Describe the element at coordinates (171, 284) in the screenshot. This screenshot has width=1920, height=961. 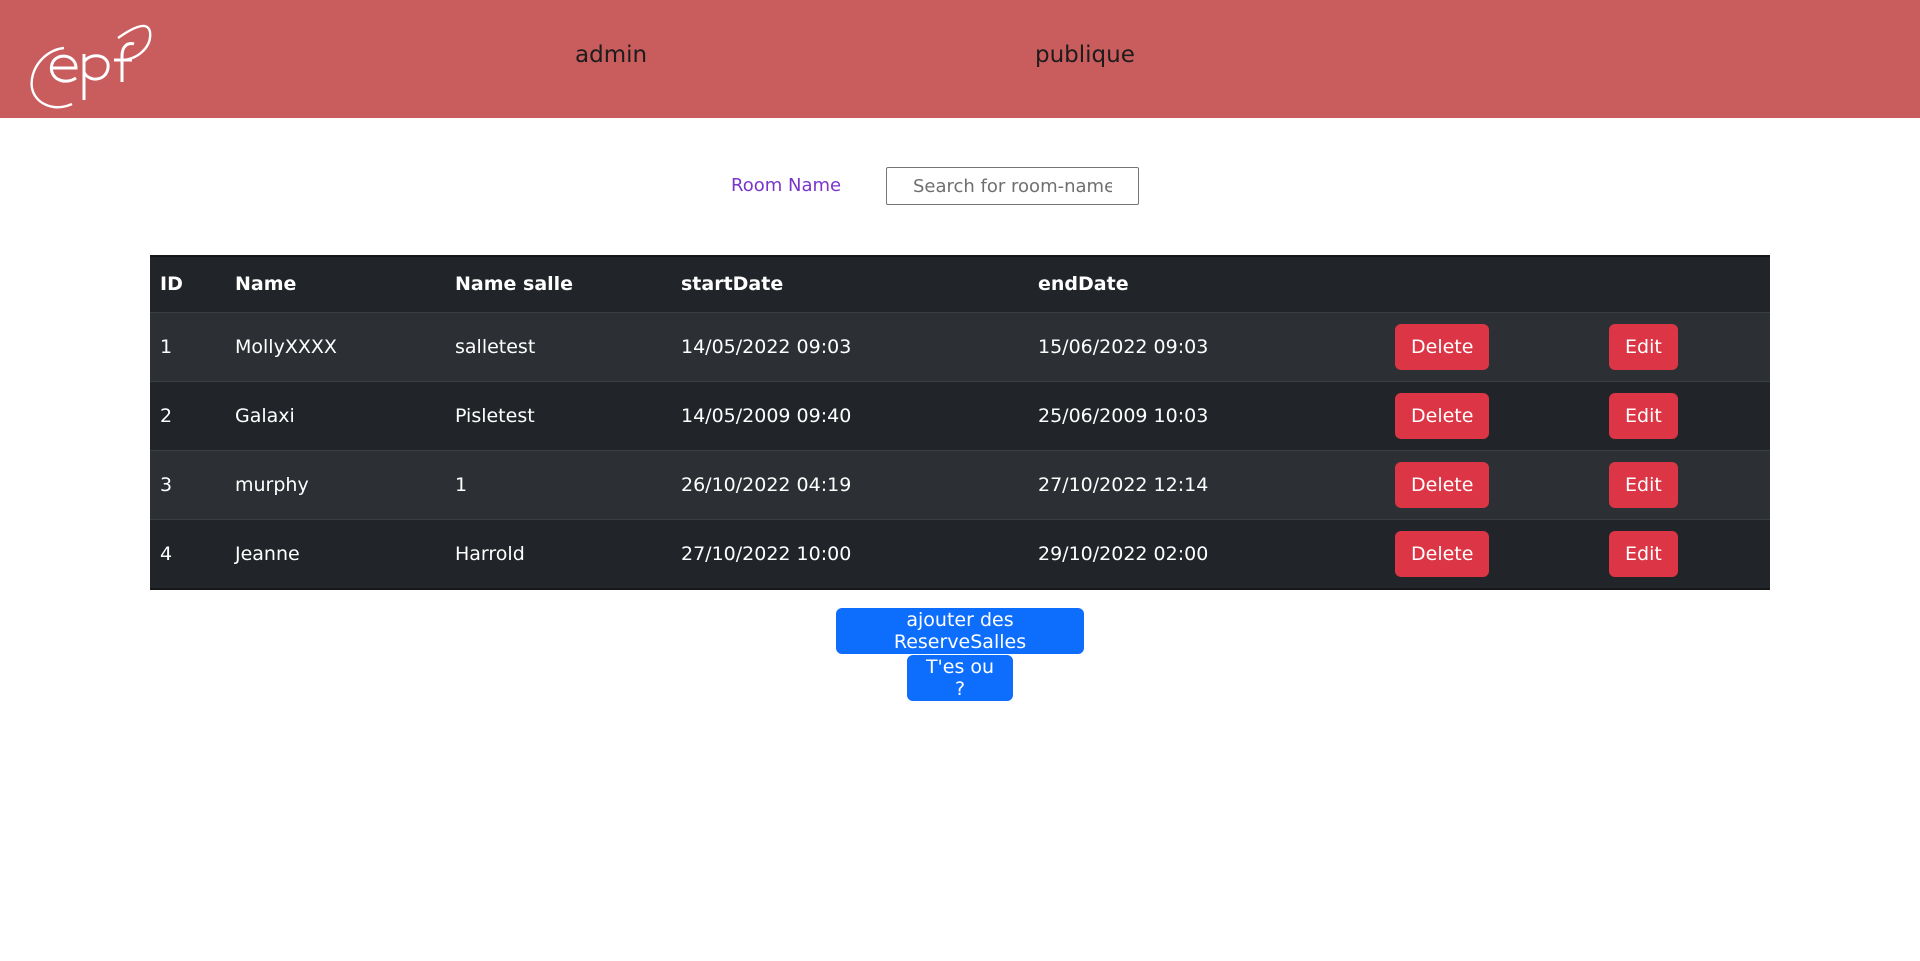
I see `column-header-id: ID` at that location.